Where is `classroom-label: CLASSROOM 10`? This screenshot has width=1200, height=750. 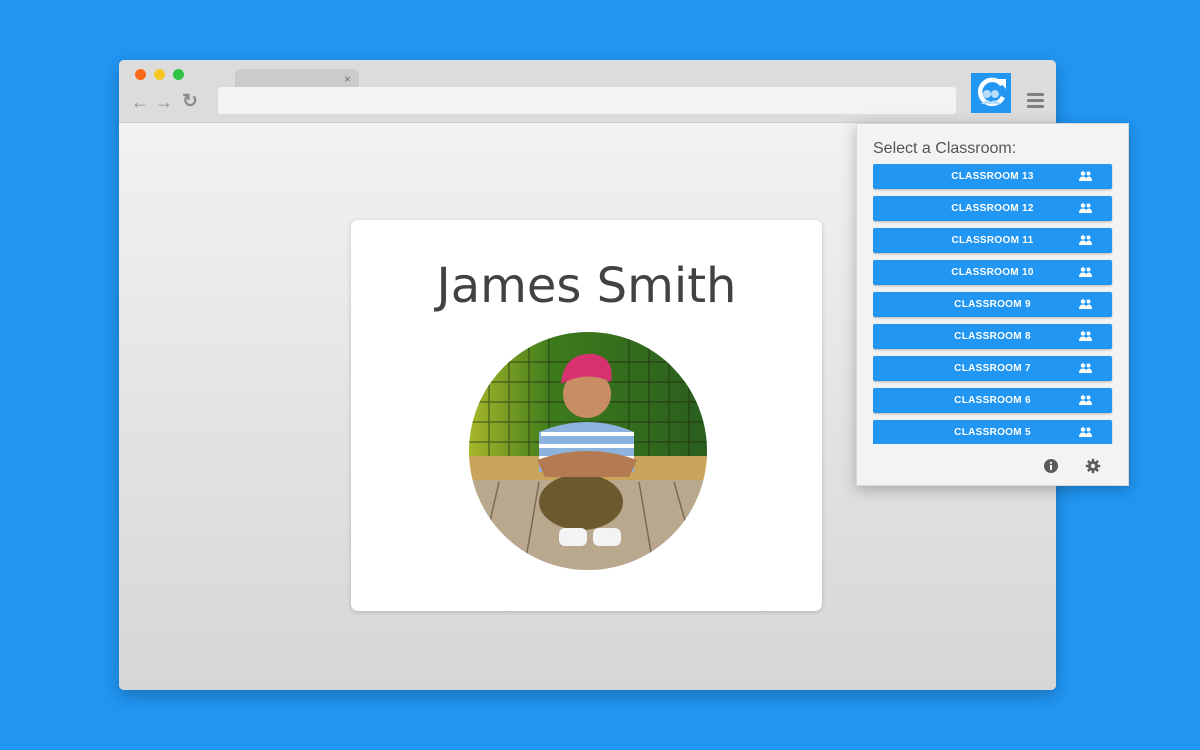
classroom-label: CLASSROOM 10 is located at coordinates (992, 272).